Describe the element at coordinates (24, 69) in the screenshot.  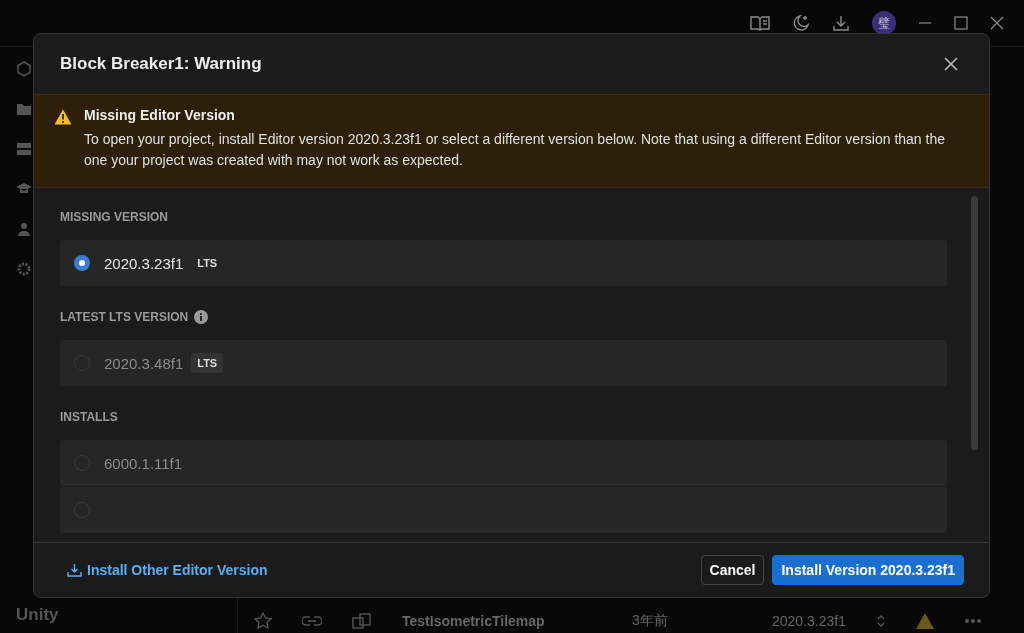
I see `cube-icon` at that location.